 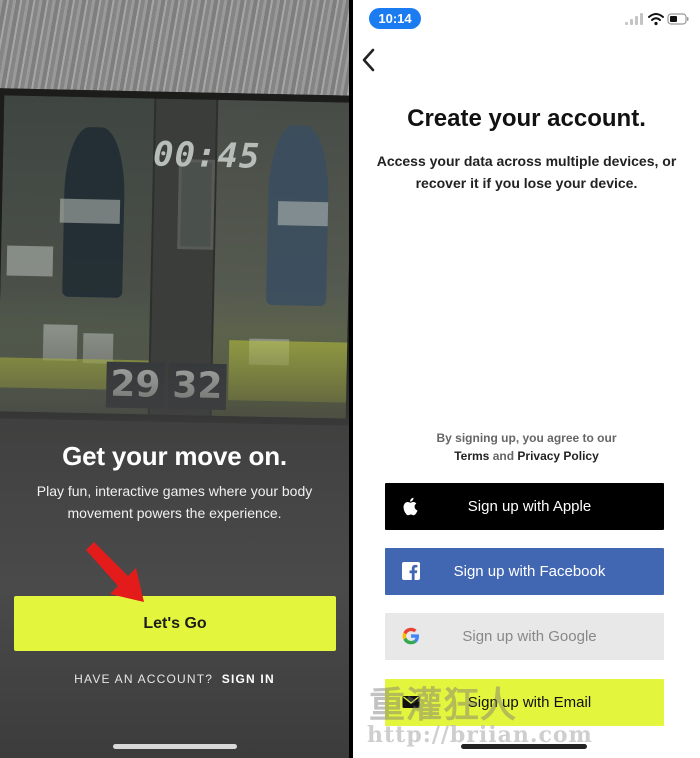 I want to click on google-icon, so click(x=410, y=636).